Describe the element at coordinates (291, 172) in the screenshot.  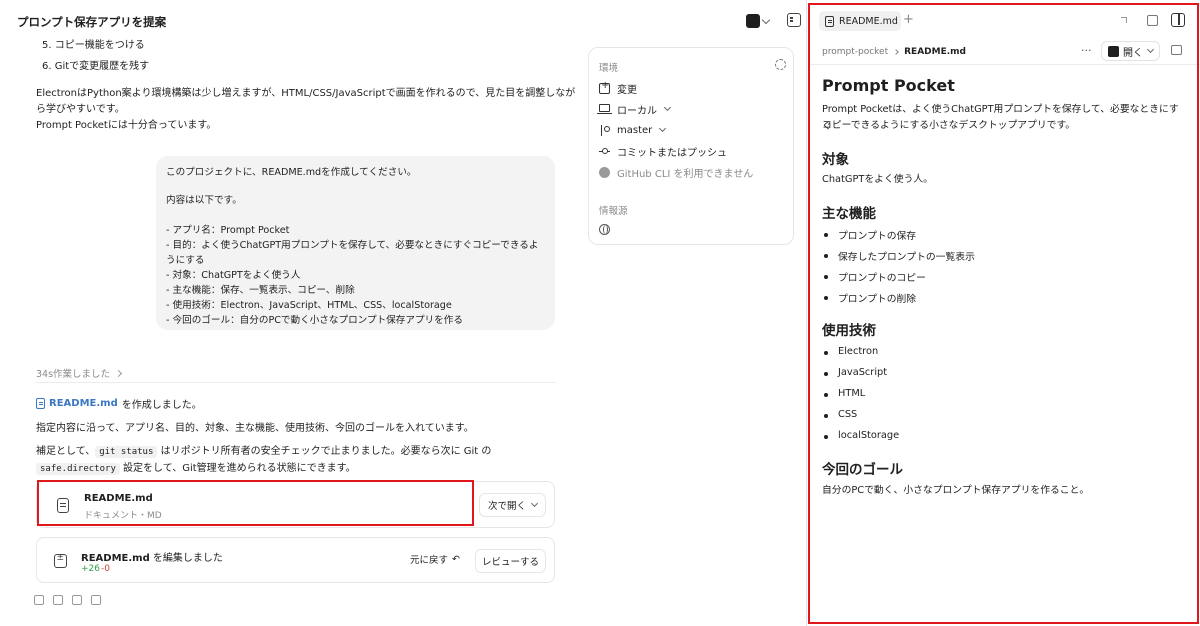
I see `message-line: このプロジェクトに、README.mdを作成してください。` at that location.